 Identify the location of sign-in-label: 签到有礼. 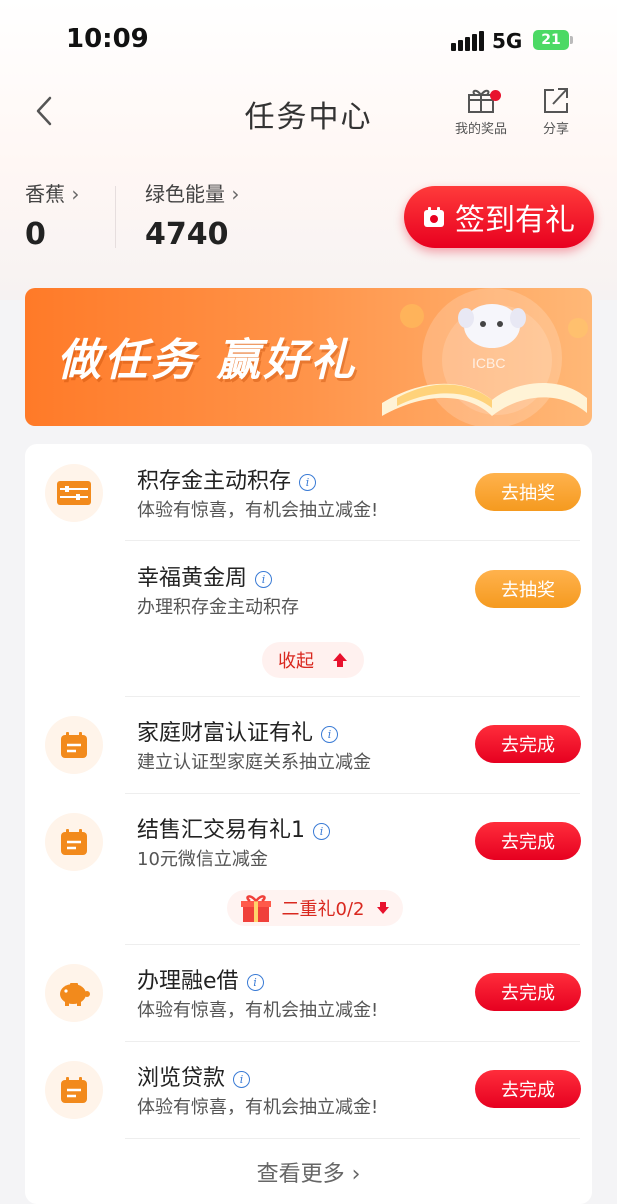
(515, 220).